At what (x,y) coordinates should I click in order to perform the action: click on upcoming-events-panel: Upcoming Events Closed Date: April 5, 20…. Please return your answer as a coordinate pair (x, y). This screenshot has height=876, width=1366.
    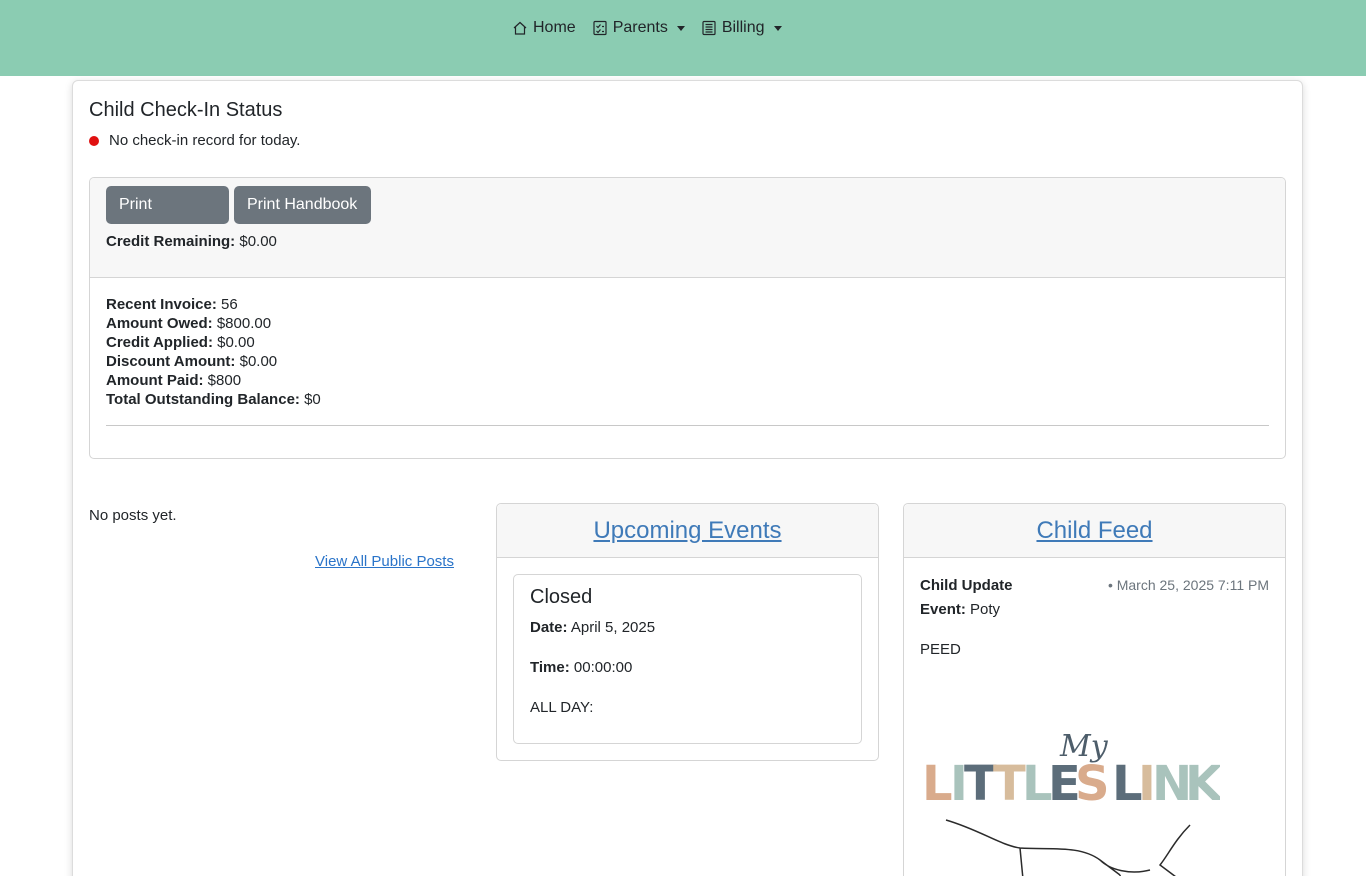
    Looking at the image, I should click on (687, 632).